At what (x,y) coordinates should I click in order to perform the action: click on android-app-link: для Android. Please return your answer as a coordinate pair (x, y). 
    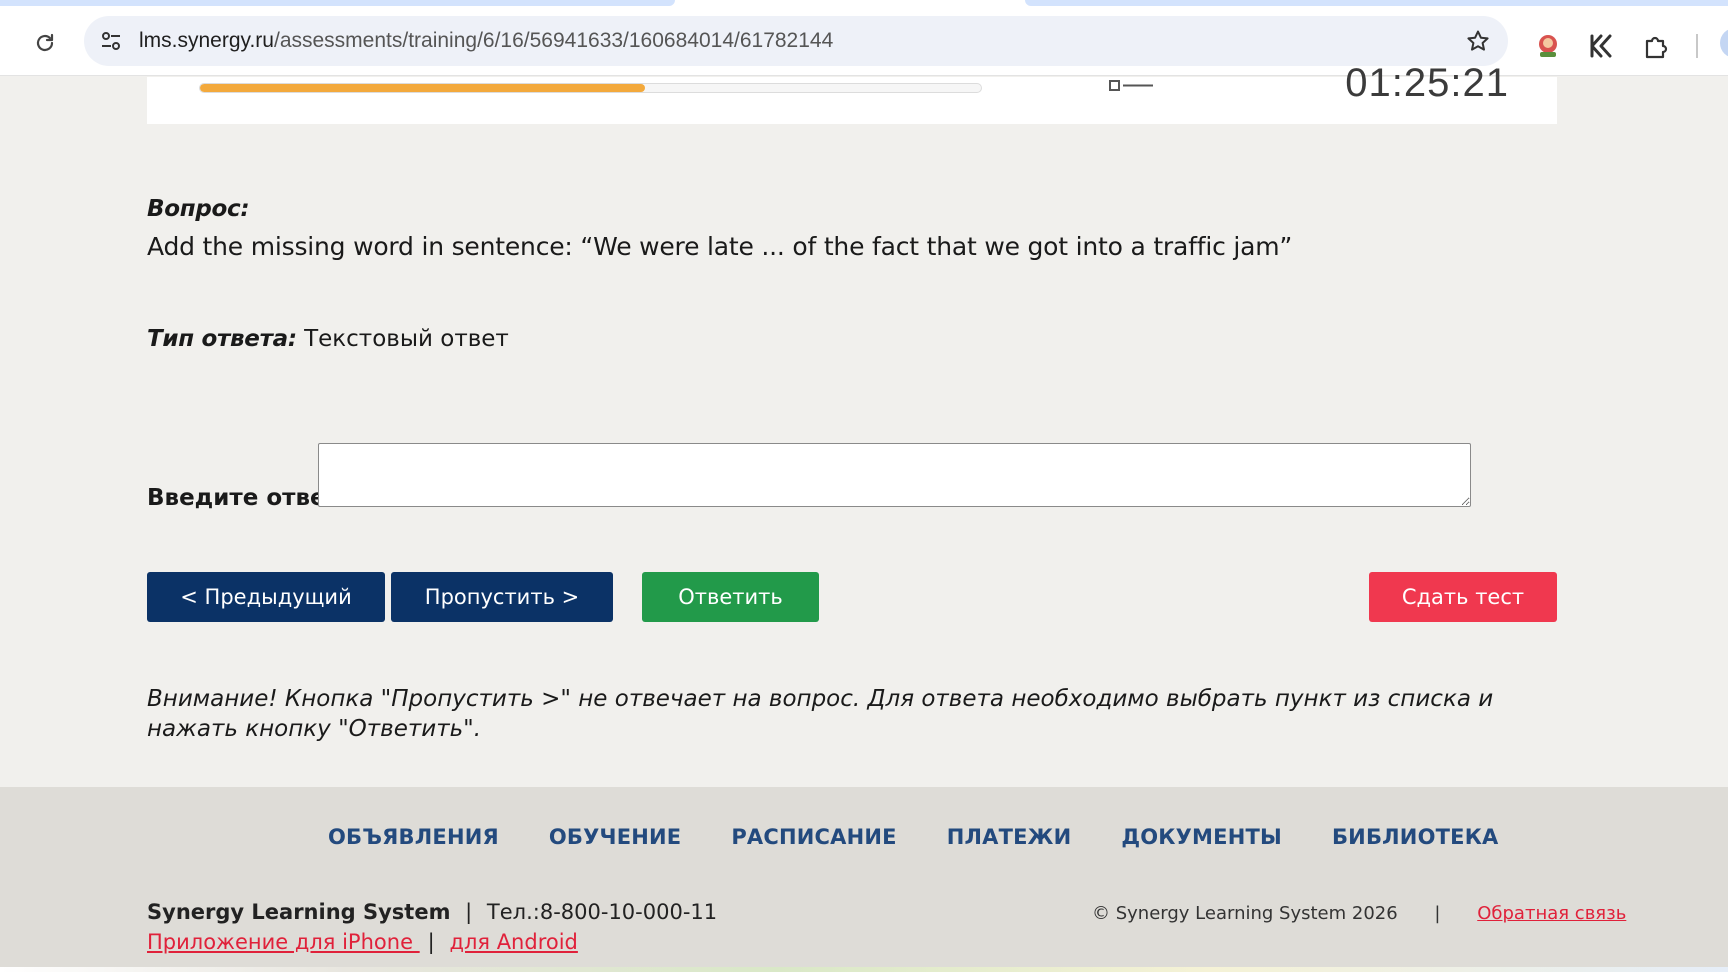
    Looking at the image, I should click on (513, 942).